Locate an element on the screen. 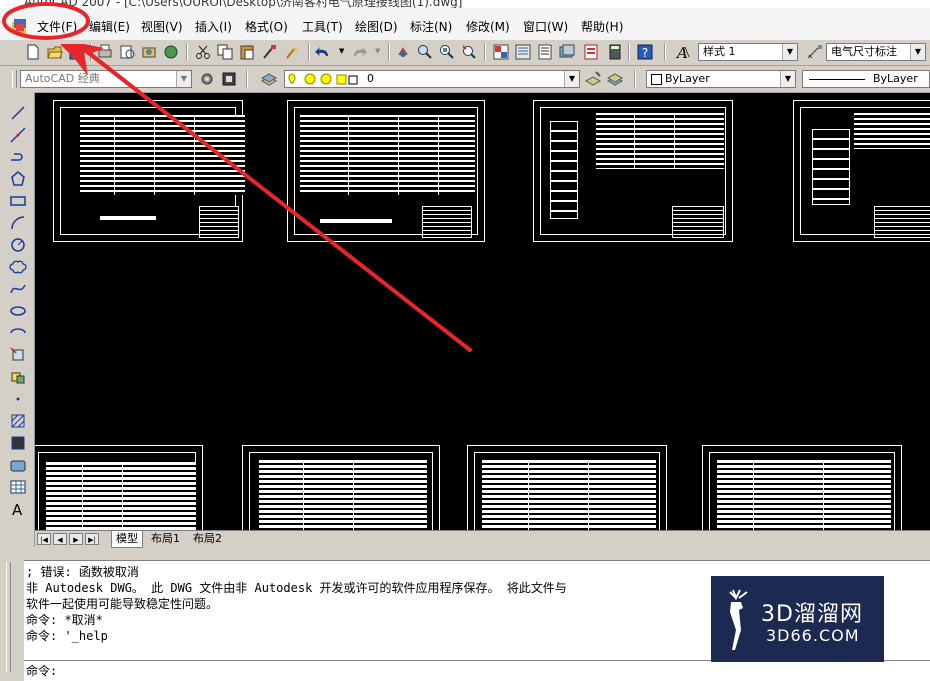  copy-icon is located at coordinates (225, 52).